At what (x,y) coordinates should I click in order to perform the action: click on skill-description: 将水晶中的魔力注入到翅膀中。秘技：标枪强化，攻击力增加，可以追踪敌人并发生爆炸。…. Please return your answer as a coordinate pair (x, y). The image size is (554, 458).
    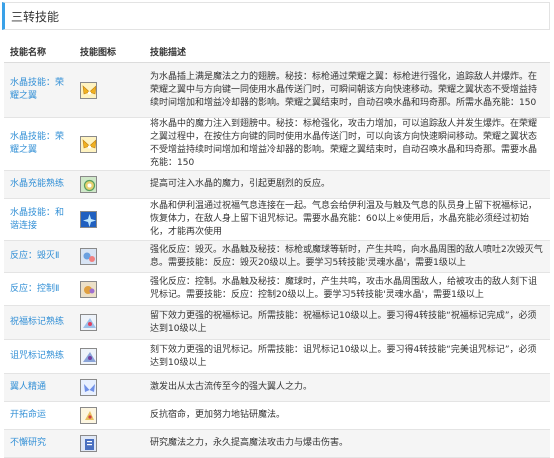
    Looking at the image, I should click on (347, 144).